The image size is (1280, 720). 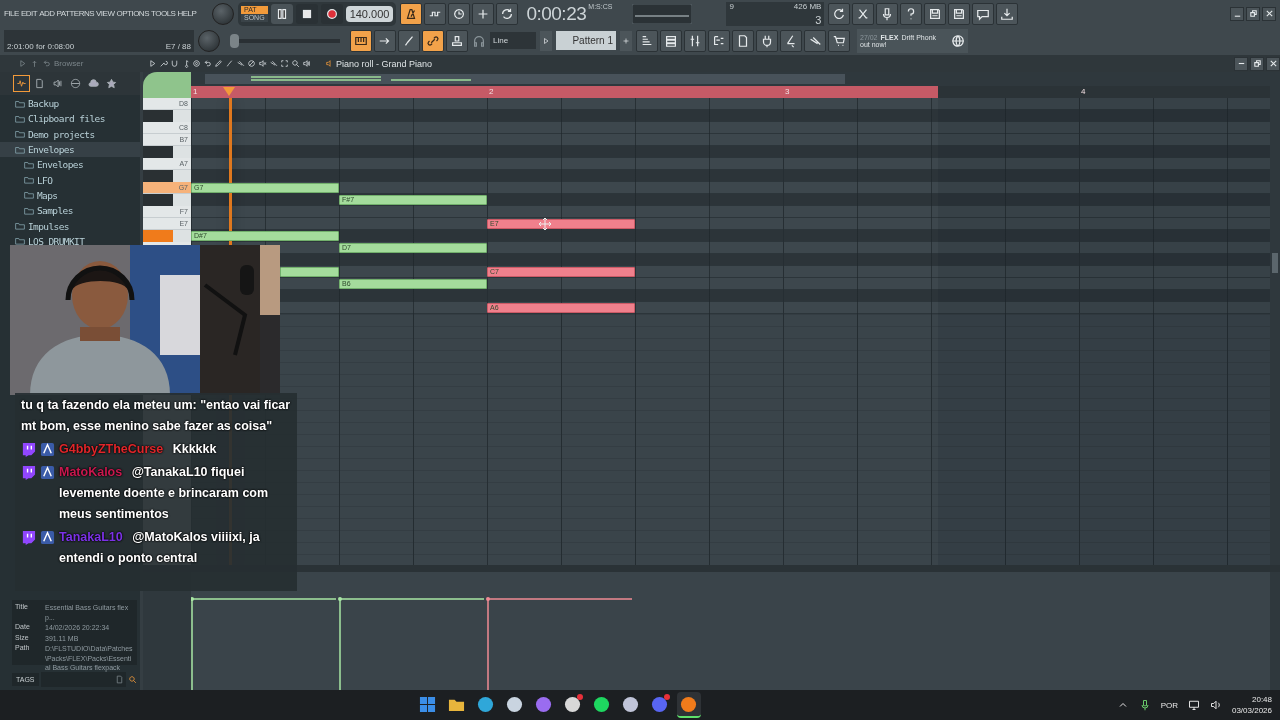 I want to click on folder-item: Demo projects, so click(x=70, y=134).